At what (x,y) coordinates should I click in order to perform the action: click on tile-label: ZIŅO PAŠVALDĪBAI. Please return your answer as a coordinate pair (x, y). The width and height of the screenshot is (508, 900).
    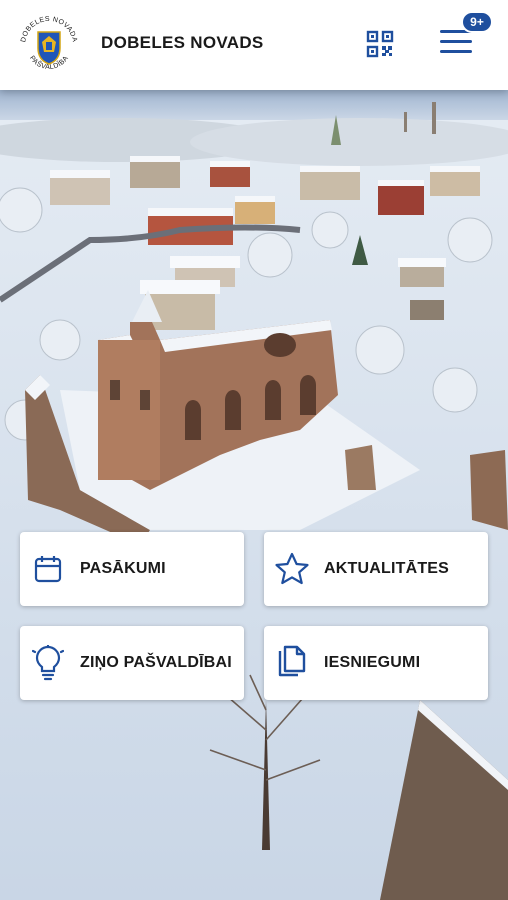
    Looking at the image, I should click on (156, 662).